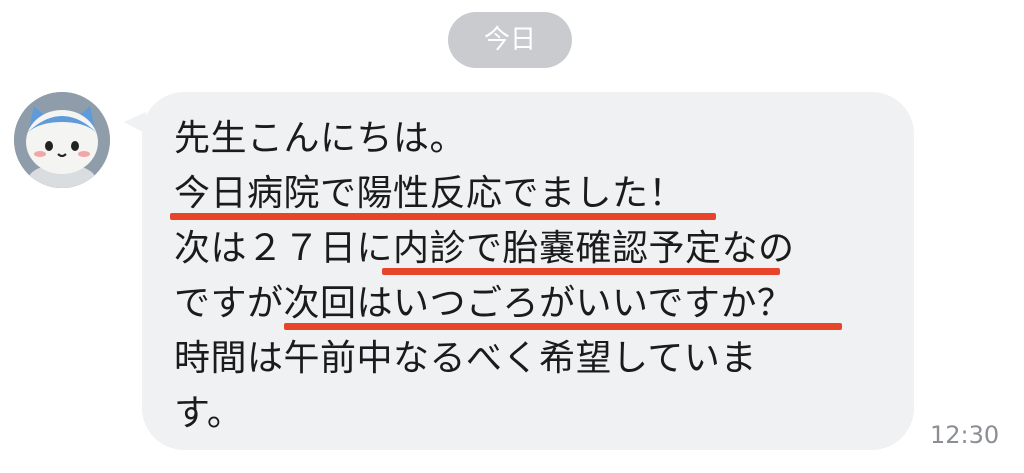 The image size is (1024, 473). Describe the element at coordinates (62, 140) in the screenshot. I see `cat-mascot-avatar-icon` at that location.